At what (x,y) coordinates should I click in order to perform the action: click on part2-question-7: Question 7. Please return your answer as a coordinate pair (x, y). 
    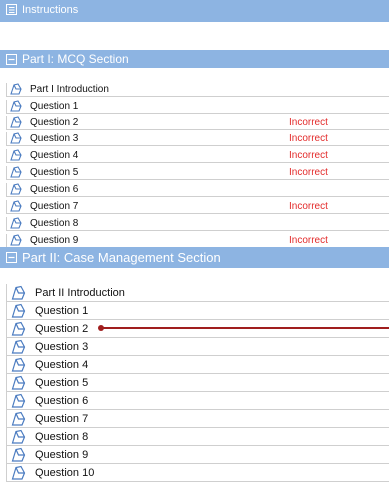
    Looking at the image, I should click on (197, 419).